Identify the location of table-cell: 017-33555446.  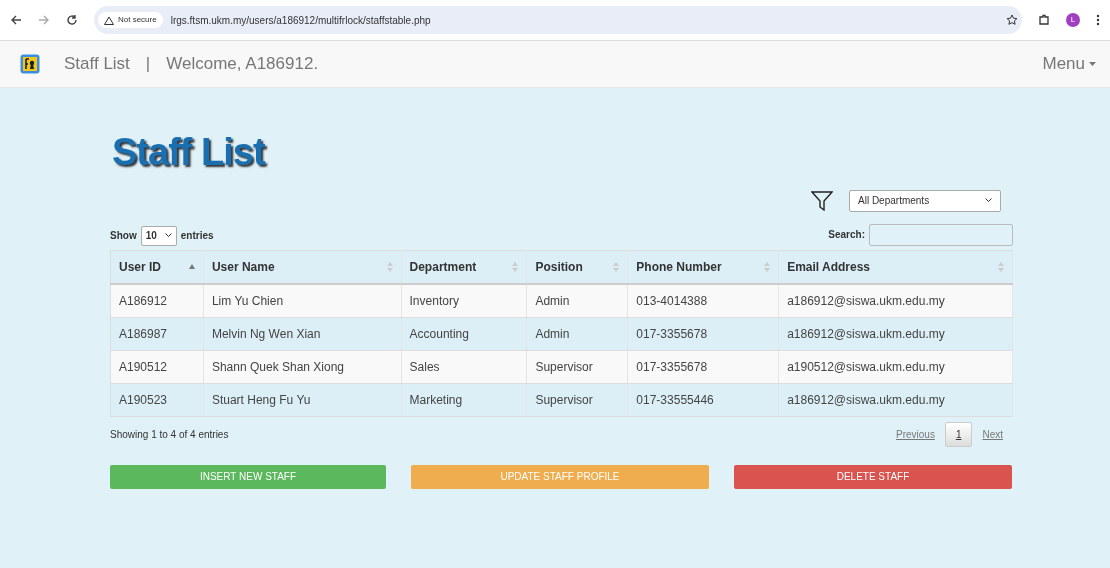
(703, 400).